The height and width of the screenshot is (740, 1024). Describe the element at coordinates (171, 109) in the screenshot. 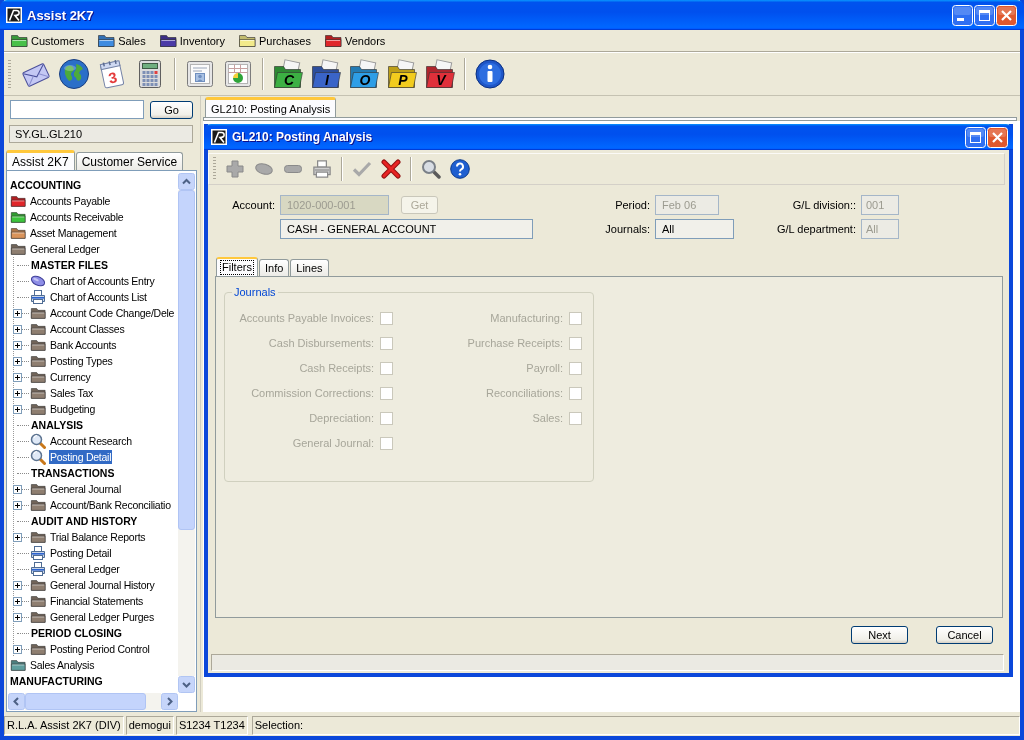

I see `go-button: Go` at that location.